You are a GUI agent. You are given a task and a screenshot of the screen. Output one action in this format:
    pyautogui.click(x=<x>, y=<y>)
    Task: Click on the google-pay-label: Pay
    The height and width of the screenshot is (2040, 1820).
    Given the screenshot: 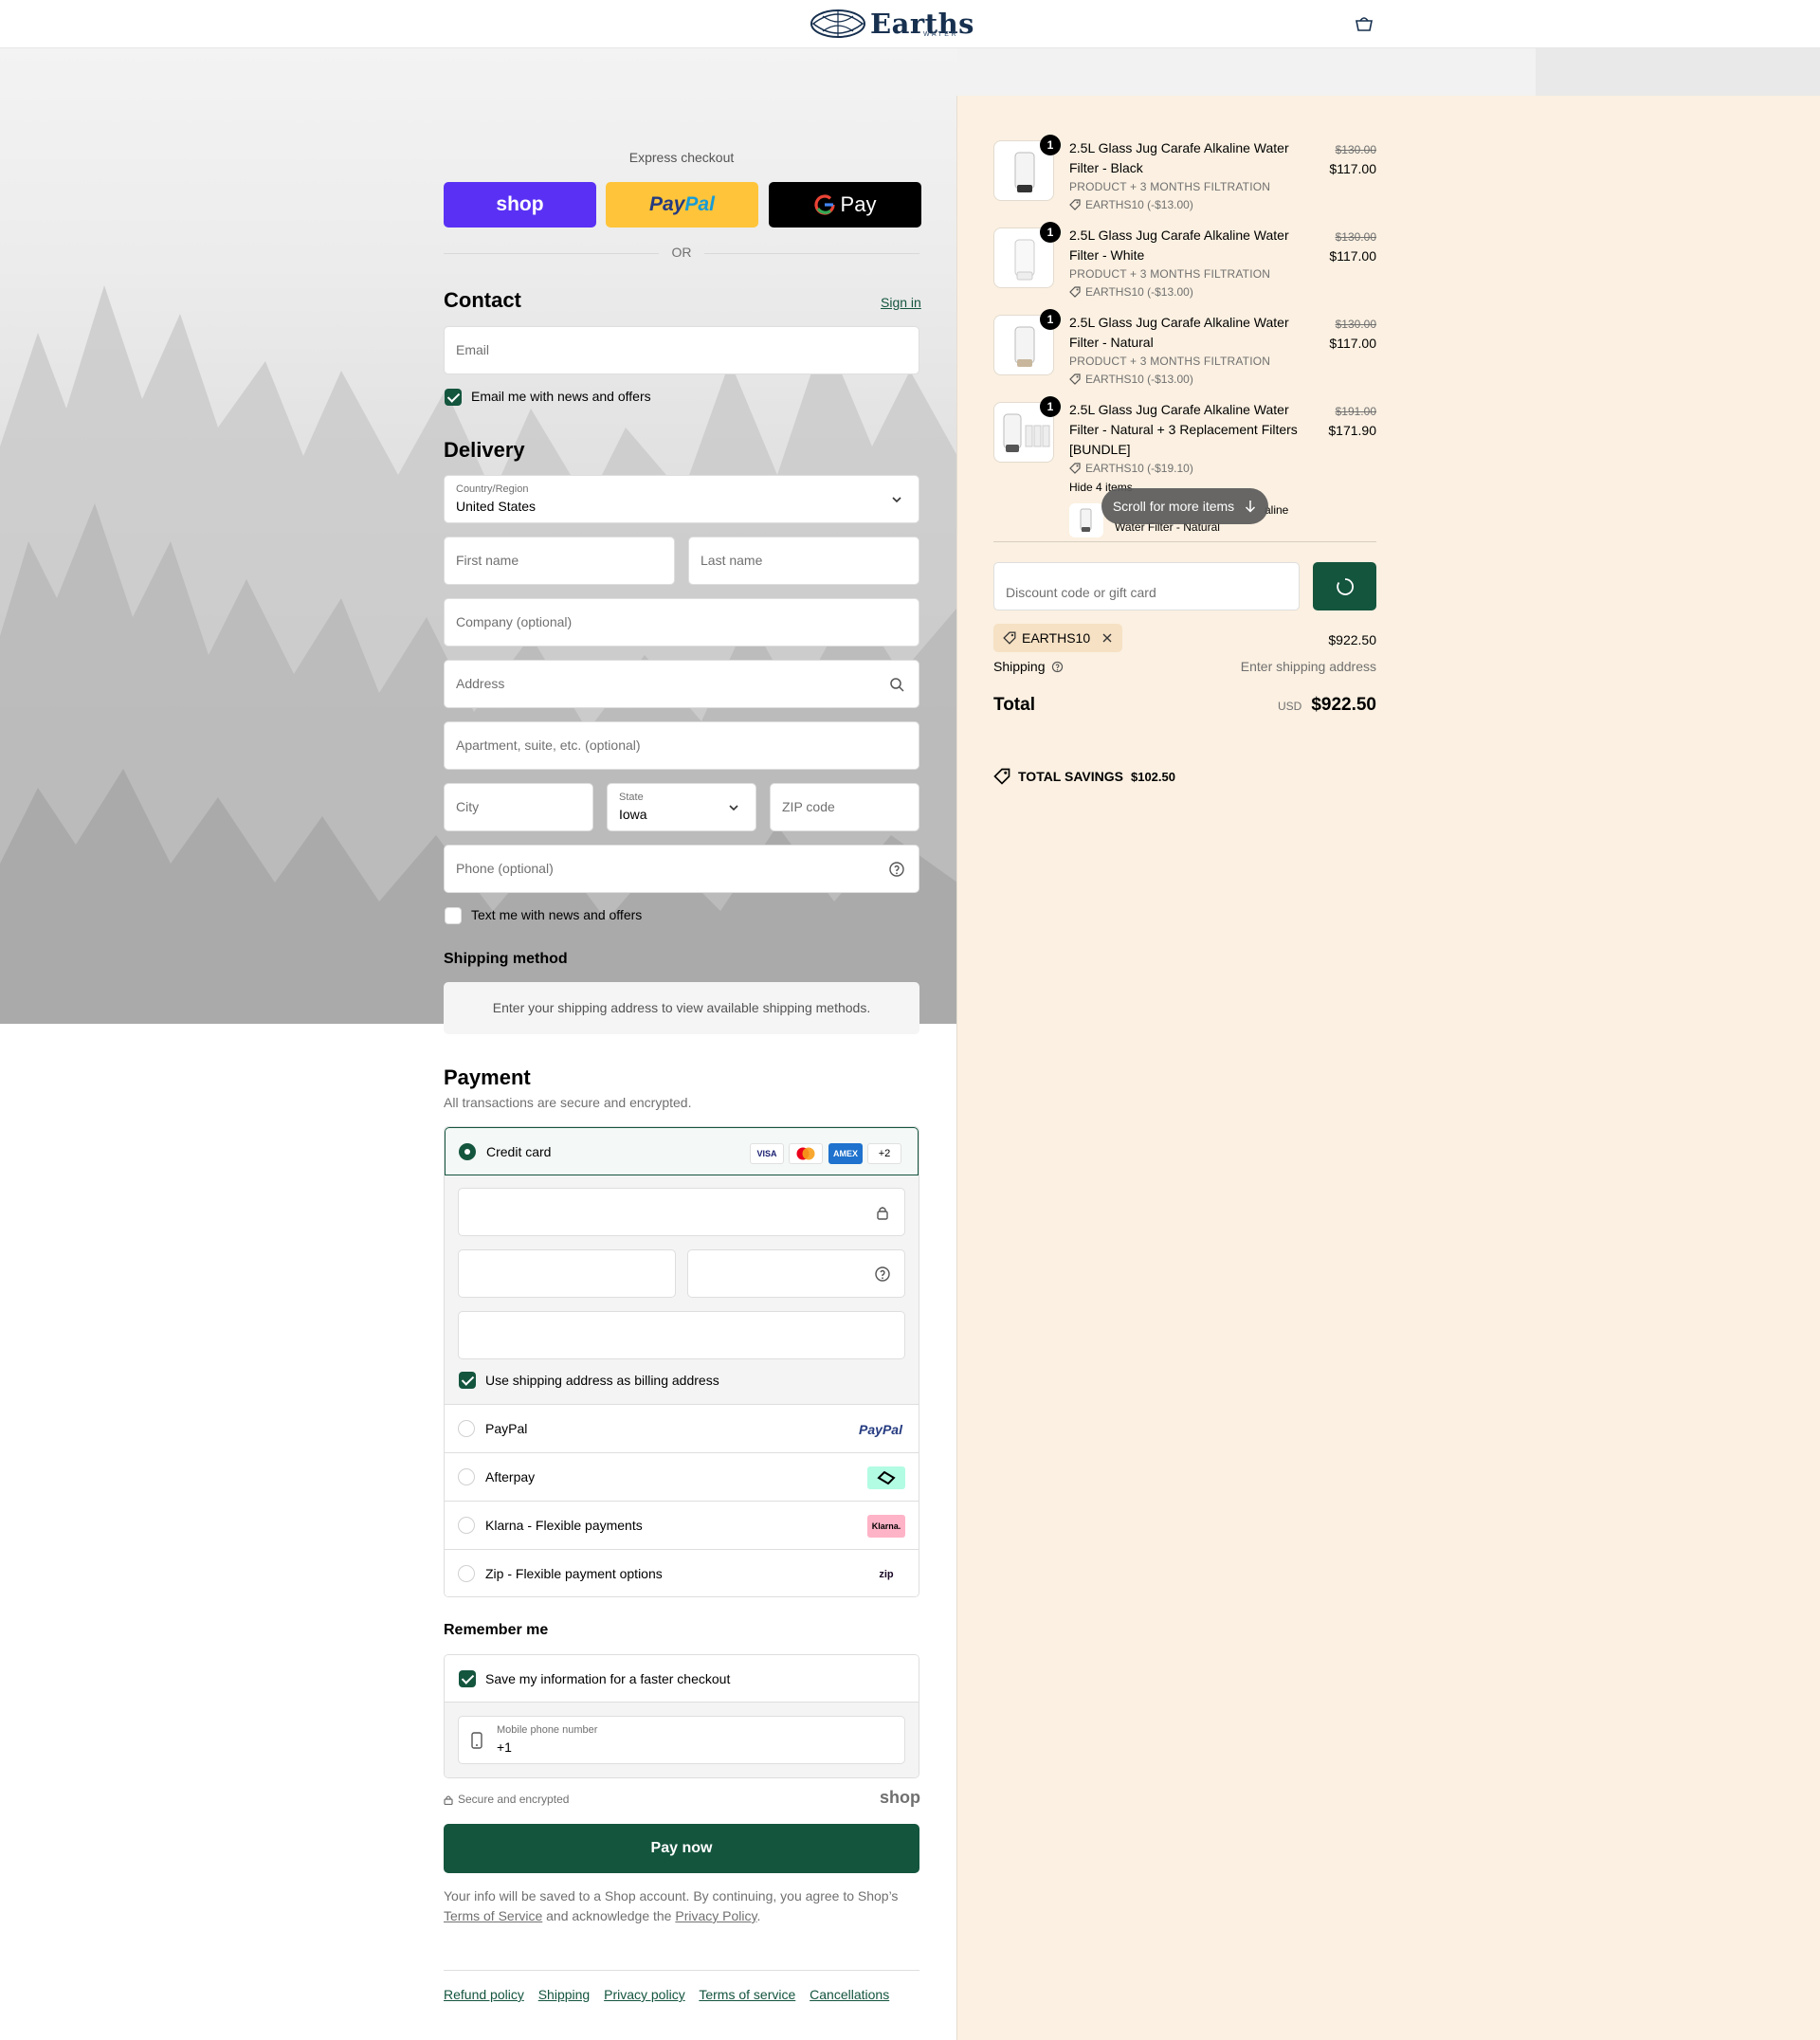 What is the action you would take?
    pyautogui.click(x=858, y=204)
    